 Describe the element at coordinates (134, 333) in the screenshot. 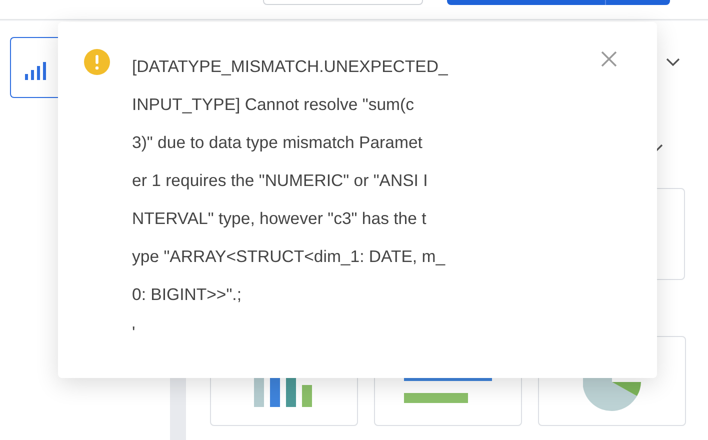

I see `message-line: '` at that location.